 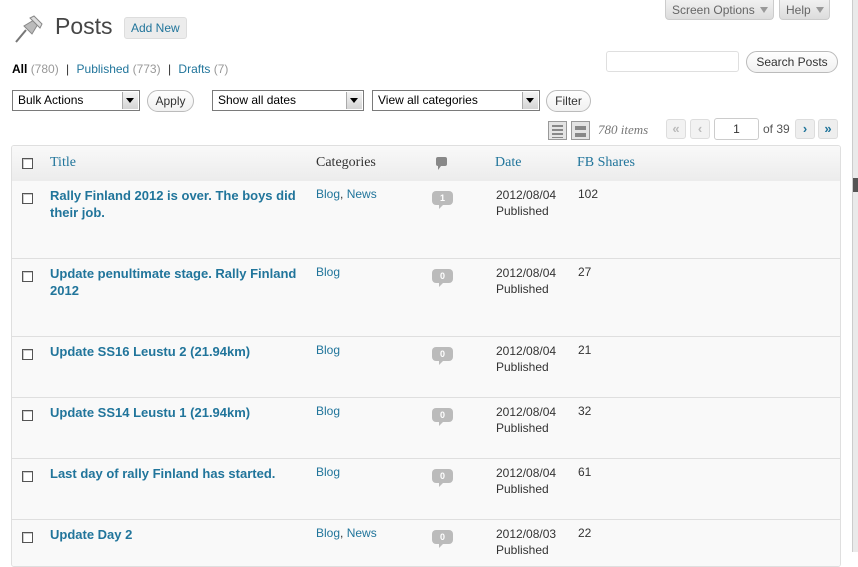 I want to click on post-title-link: Update SS16 Leustu 2 (21.94km), so click(x=179, y=351).